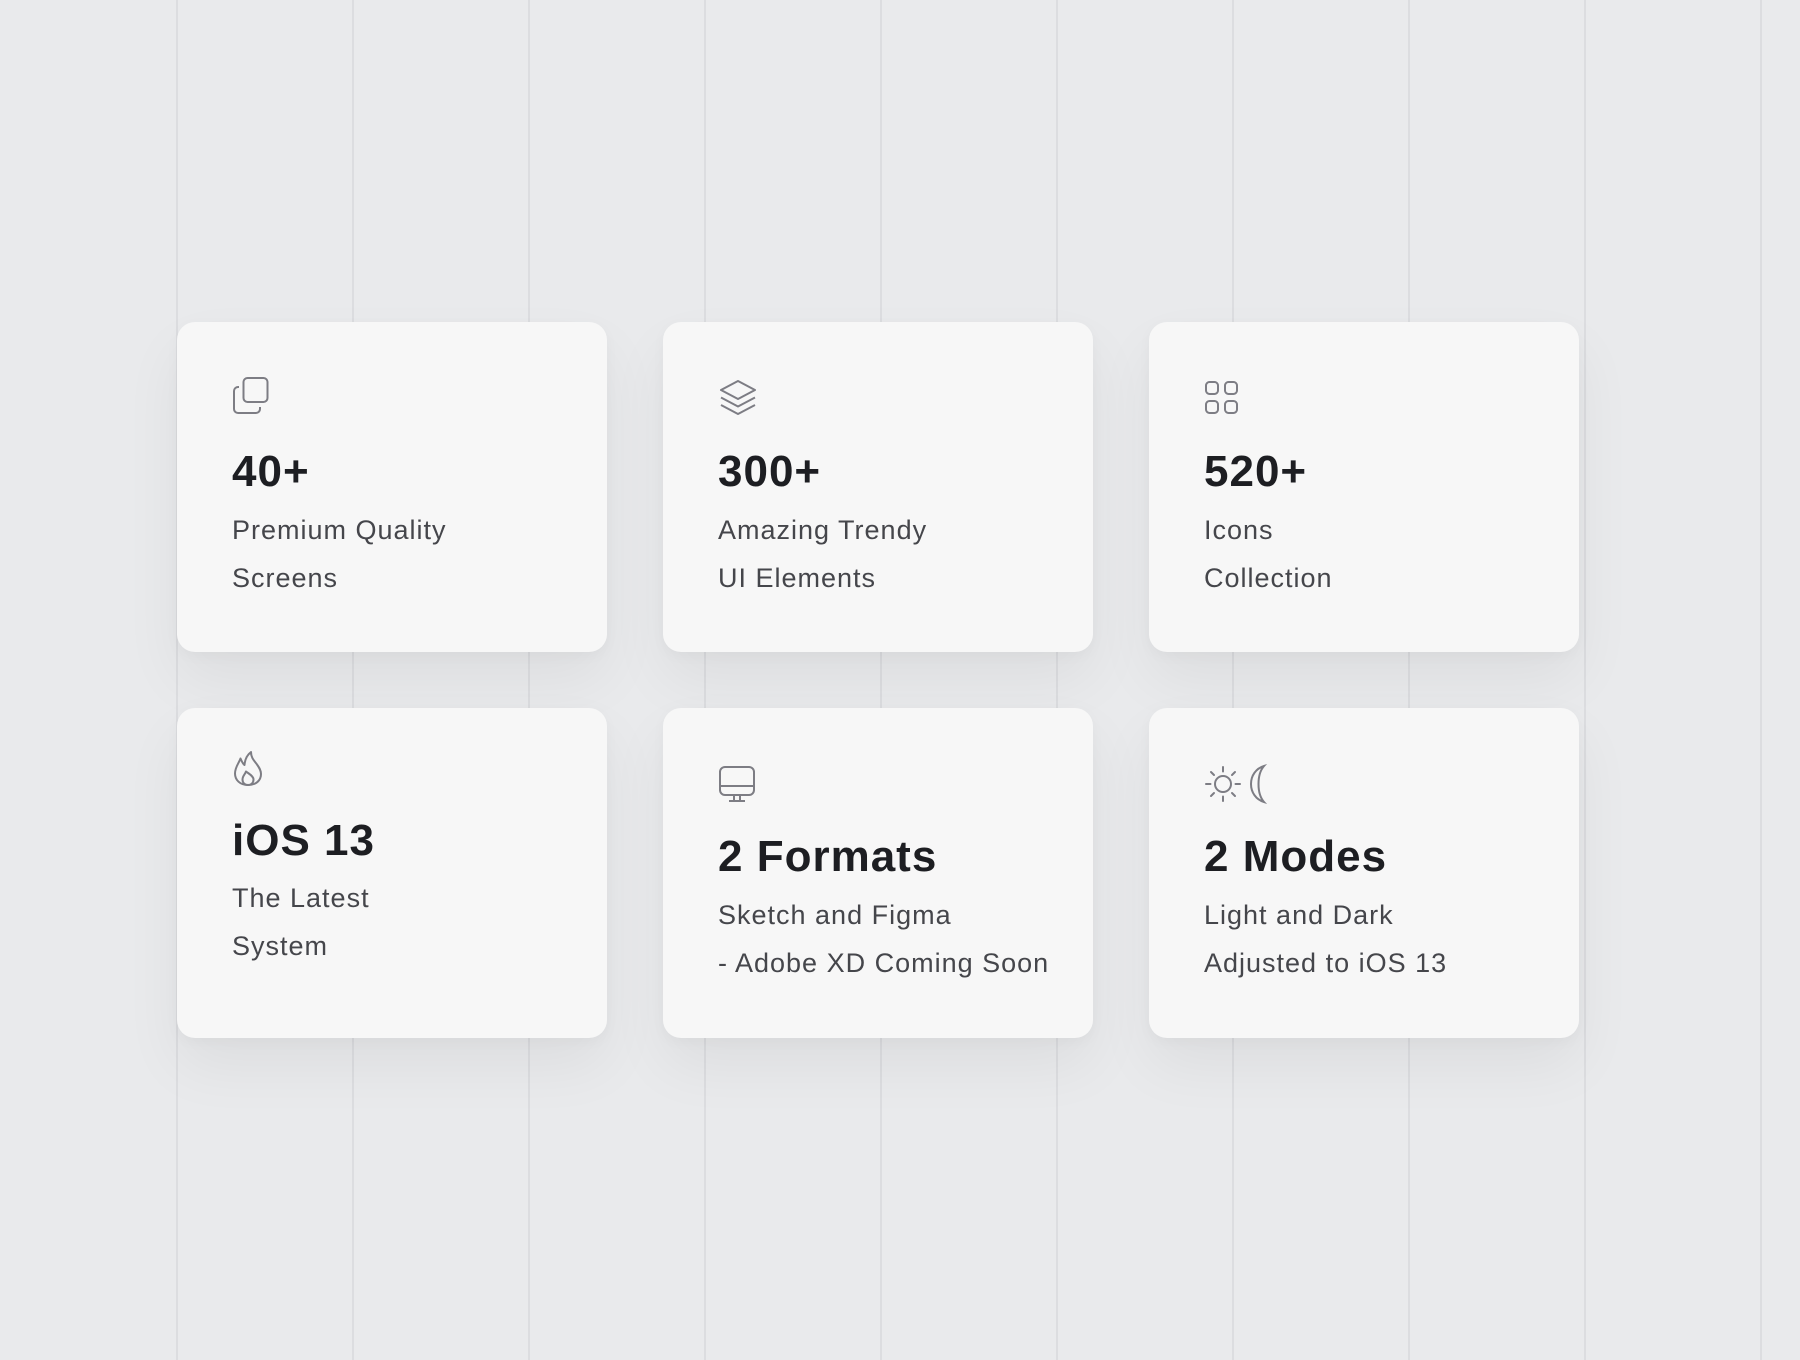 This screenshot has width=1800, height=1360. I want to click on sun-moon-icon, so click(1241, 786).